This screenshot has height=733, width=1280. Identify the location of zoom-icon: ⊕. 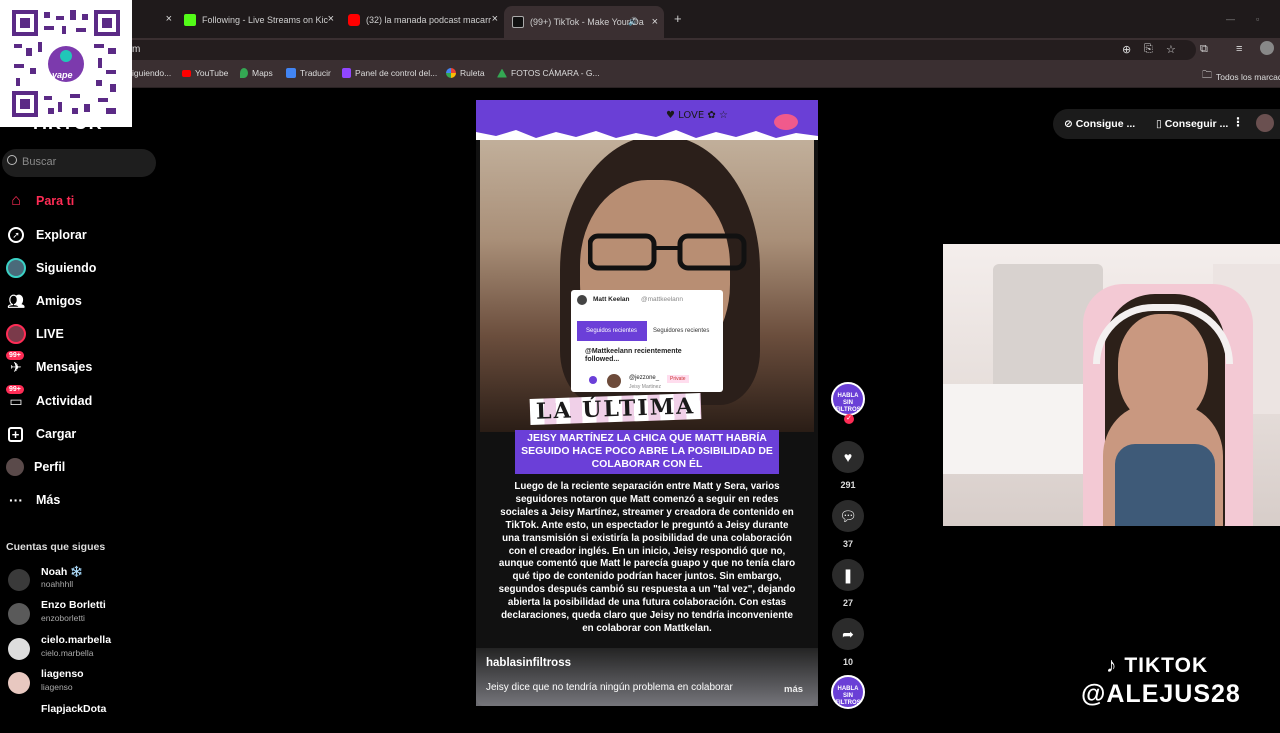
(1126, 49).